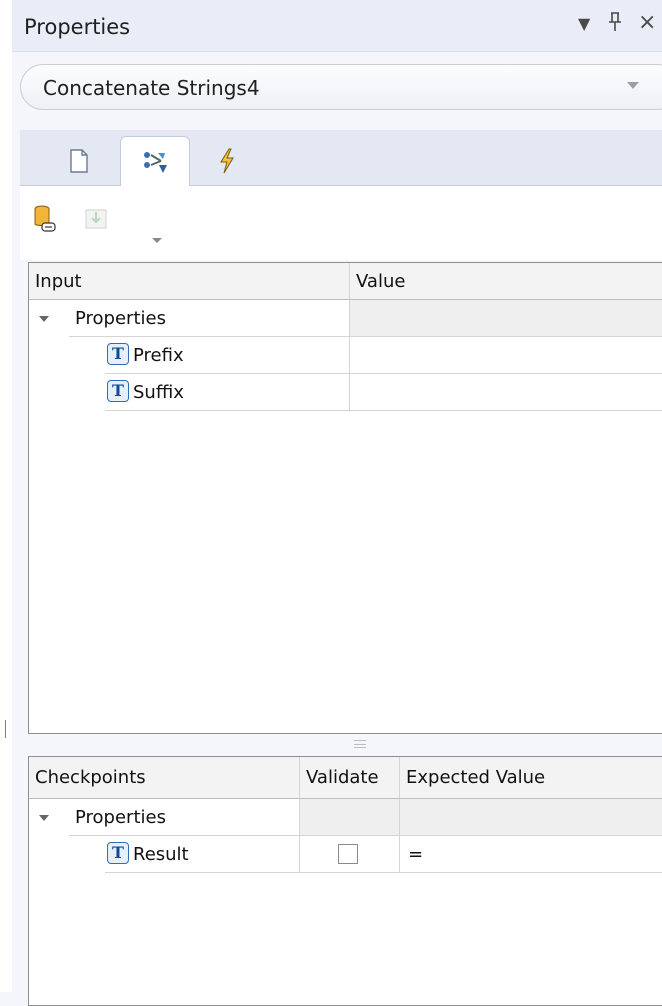 The height and width of the screenshot is (1006, 662). What do you see at coordinates (337, 26) in the screenshot?
I see `pane-header: Properties ▼ ×` at bounding box center [337, 26].